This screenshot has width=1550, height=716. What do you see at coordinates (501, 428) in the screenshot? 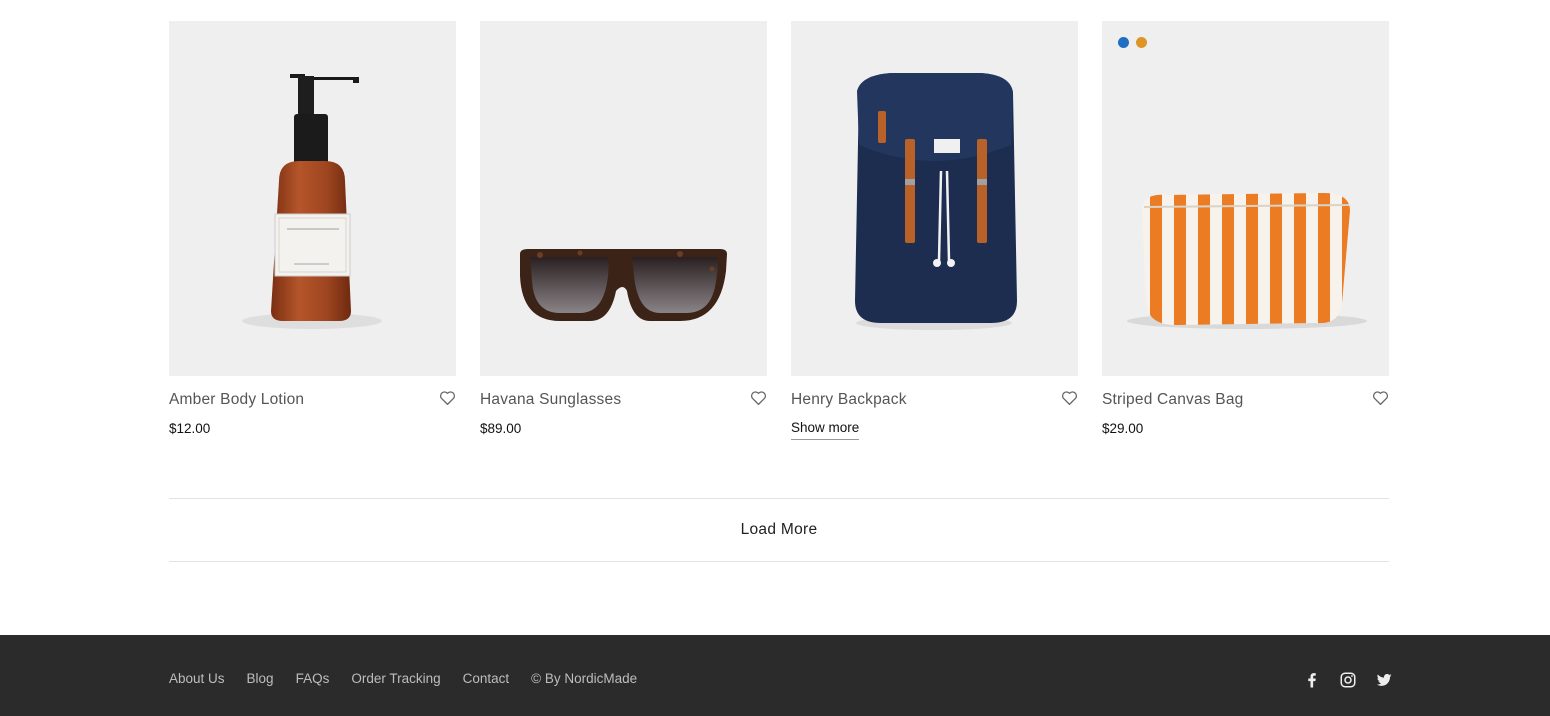
I see `product-price: $89.00` at bounding box center [501, 428].